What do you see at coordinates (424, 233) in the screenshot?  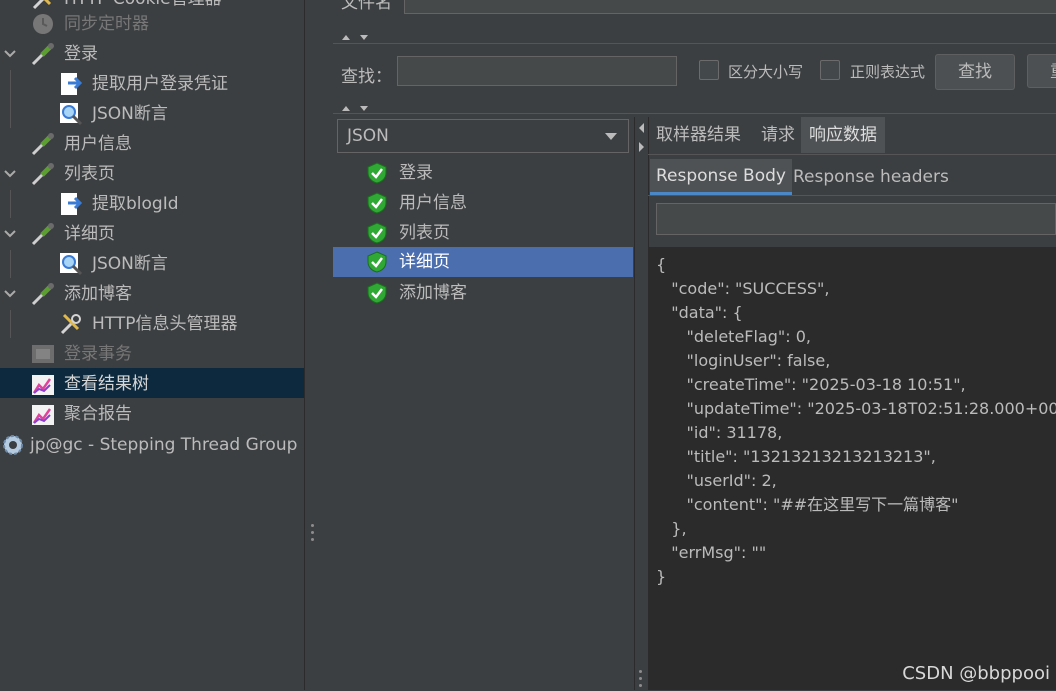 I see `sample-item-label: 列表页` at bounding box center [424, 233].